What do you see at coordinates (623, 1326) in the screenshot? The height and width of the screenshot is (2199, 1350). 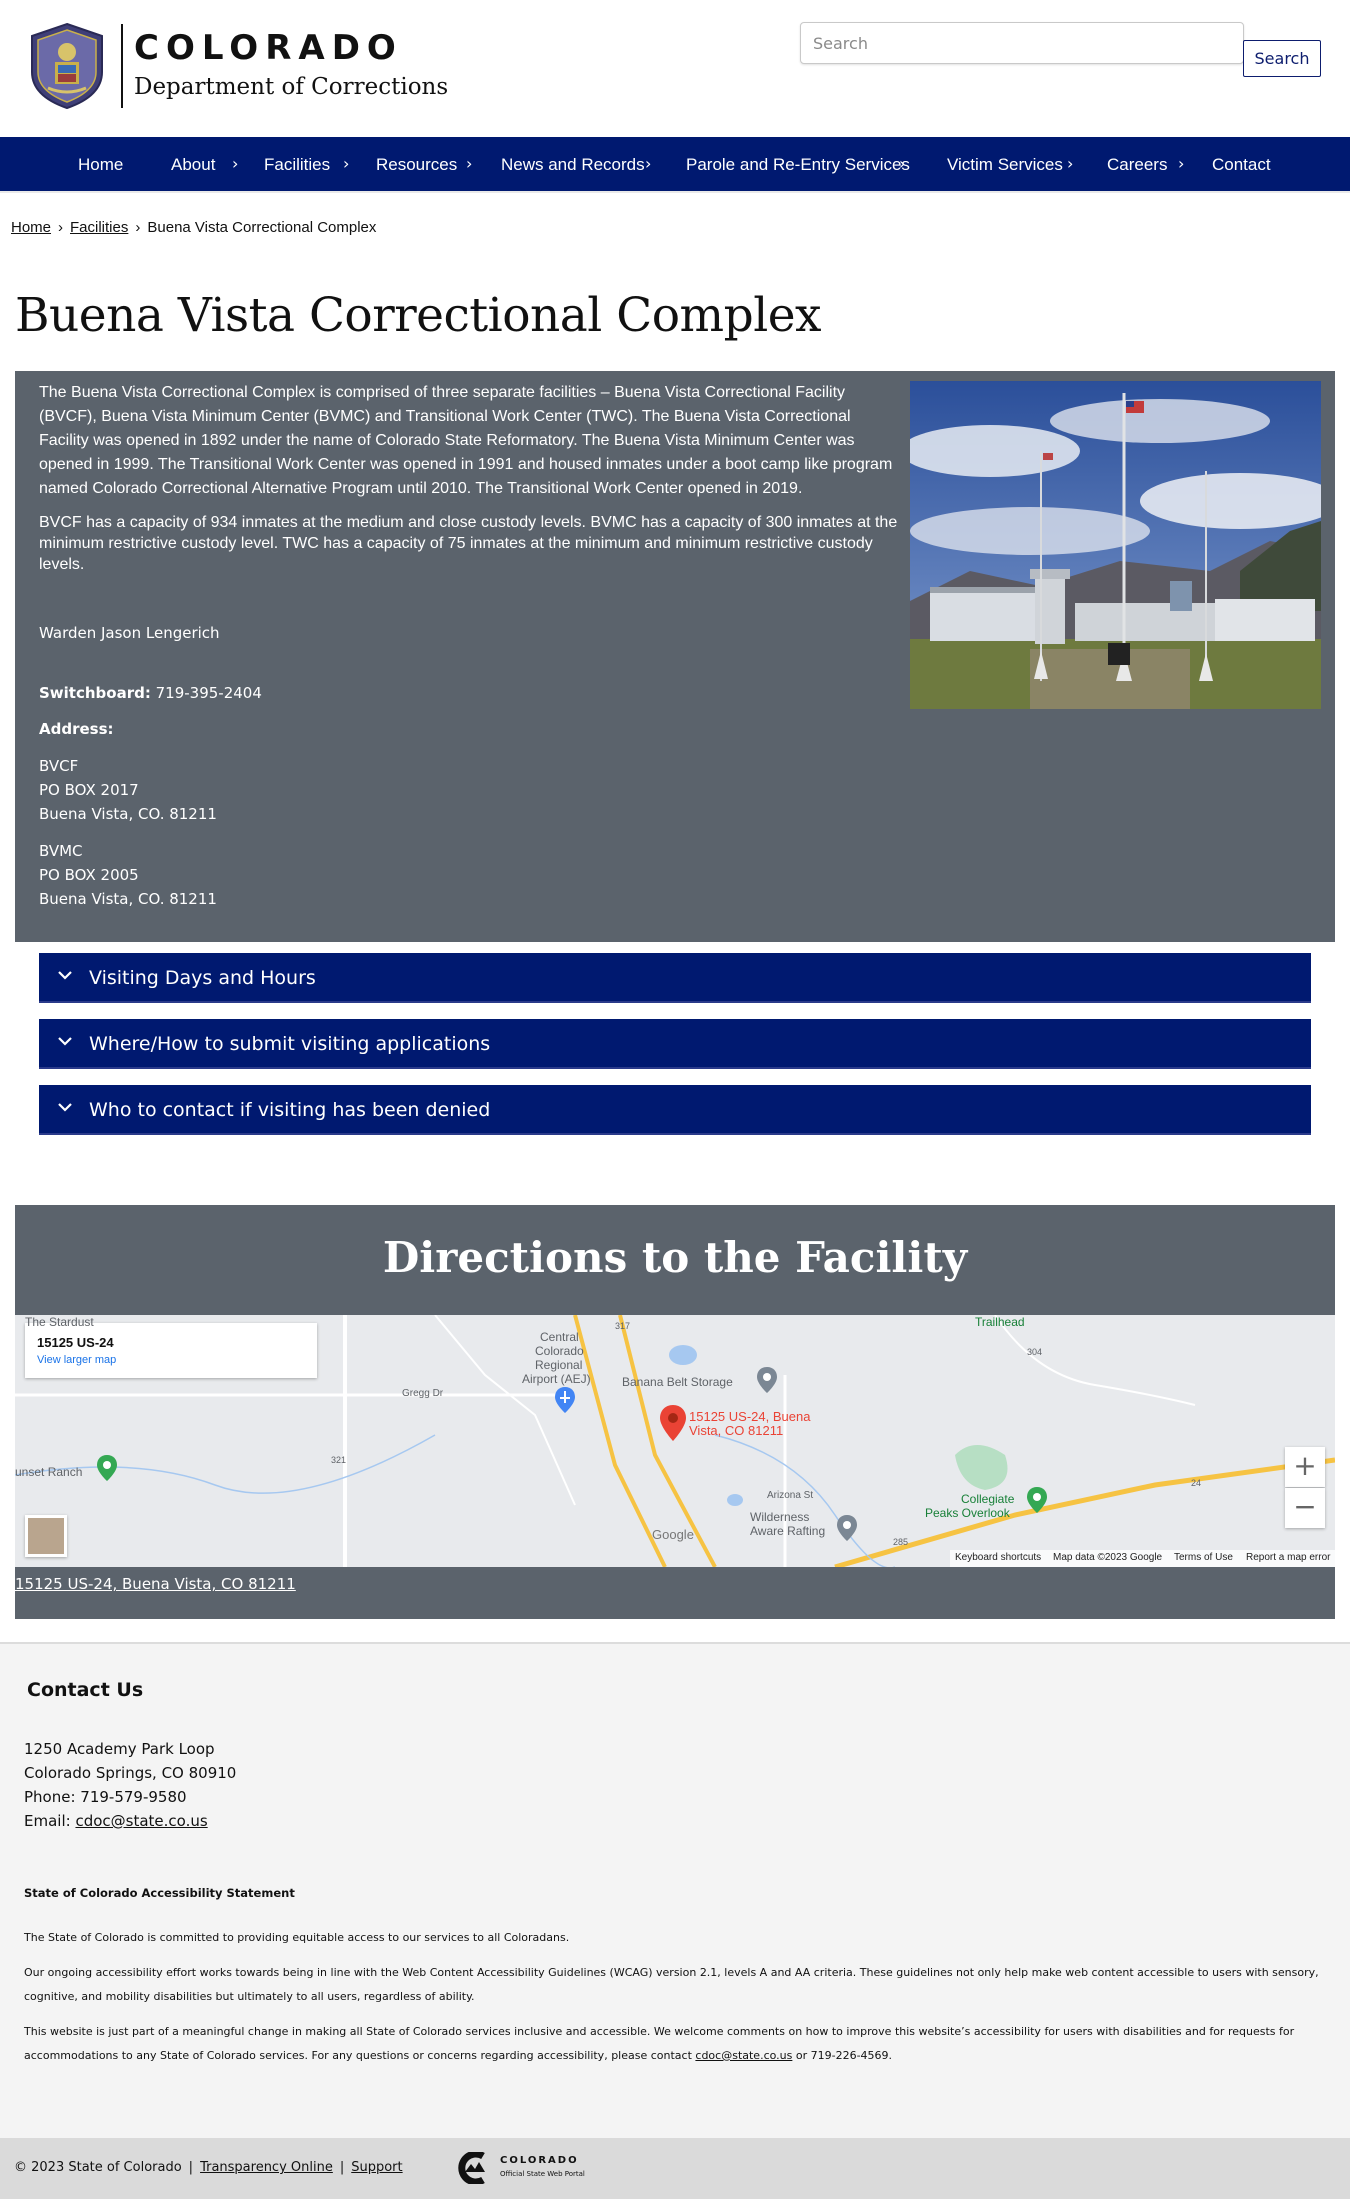 I see `map-route-shield: 317` at bounding box center [623, 1326].